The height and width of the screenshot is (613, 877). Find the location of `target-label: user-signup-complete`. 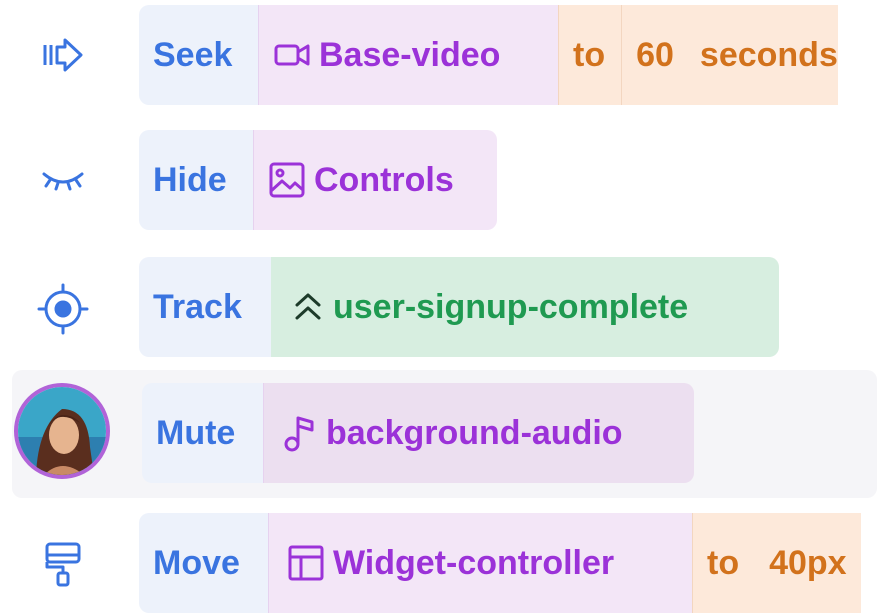

target-label: user-signup-complete is located at coordinates (511, 306).